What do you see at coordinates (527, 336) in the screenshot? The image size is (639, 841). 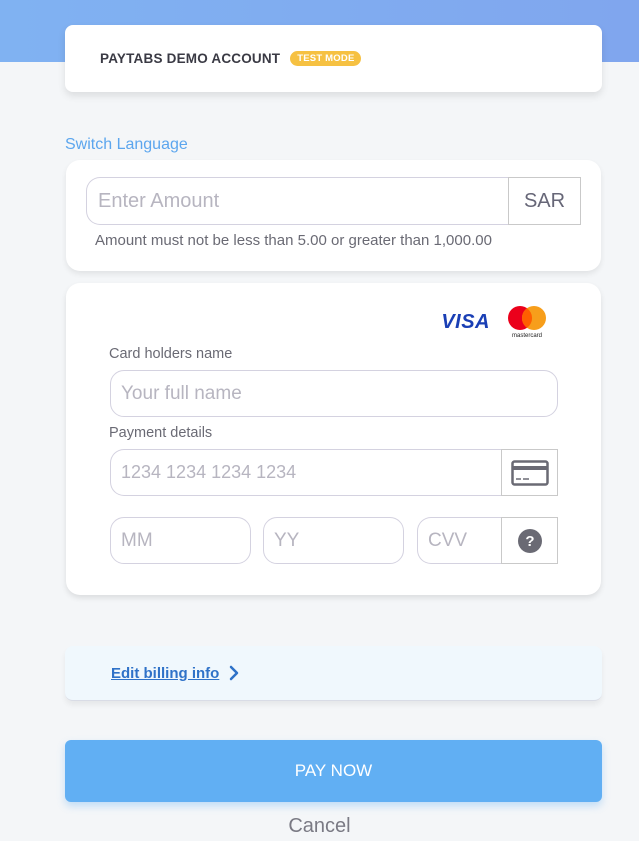 I see `svg-text: mastercard` at bounding box center [527, 336].